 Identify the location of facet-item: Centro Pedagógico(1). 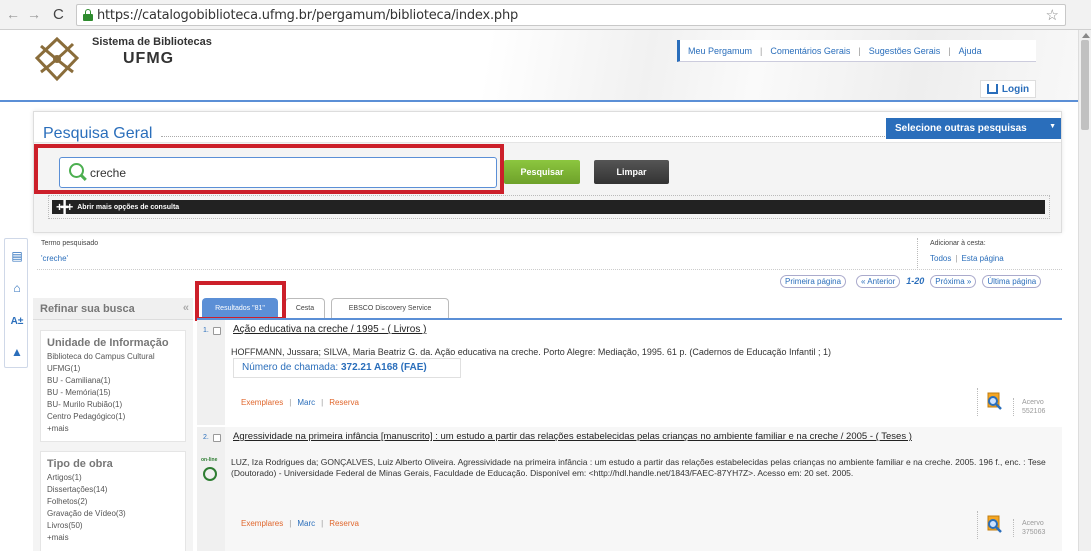
(113, 417).